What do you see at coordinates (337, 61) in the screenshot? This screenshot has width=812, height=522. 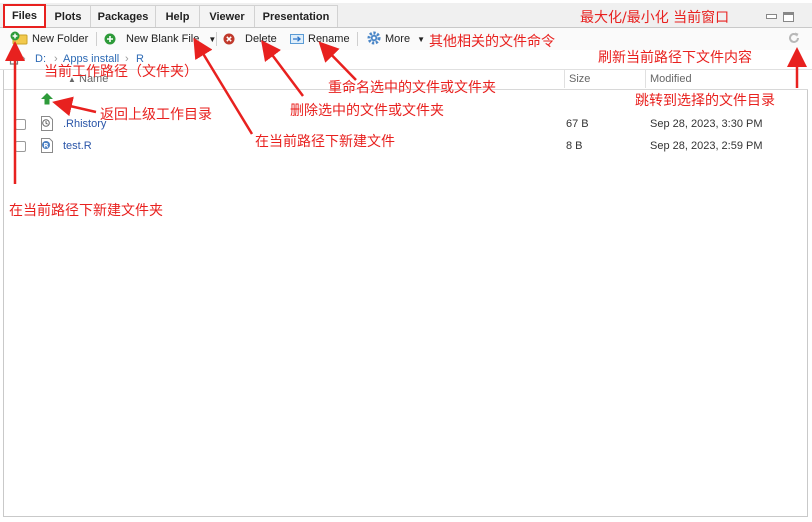 I see `arrow-rename` at bounding box center [337, 61].